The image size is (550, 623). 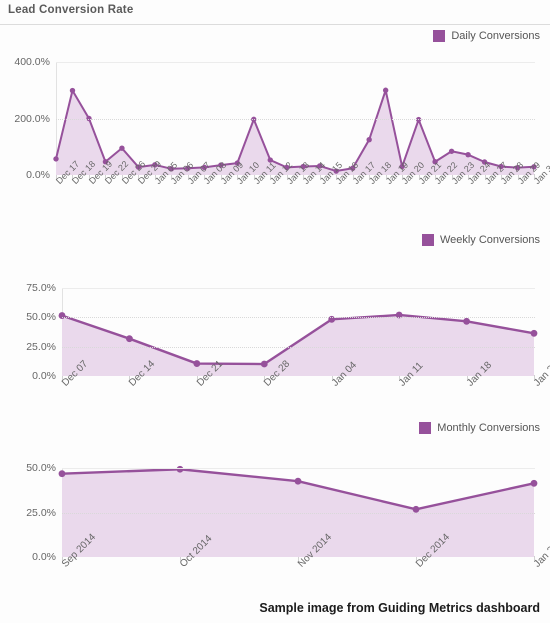 I want to click on legend-monthly: Monthly Conversions, so click(x=479, y=428).